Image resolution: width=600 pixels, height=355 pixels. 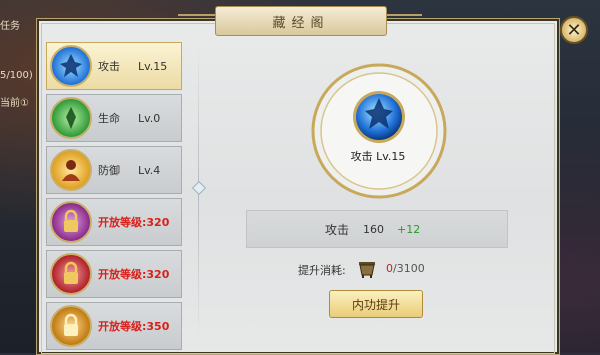 What do you see at coordinates (134, 326) in the screenshot?
I see `unlock-level-text: 开放等级:350` at bounding box center [134, 326].